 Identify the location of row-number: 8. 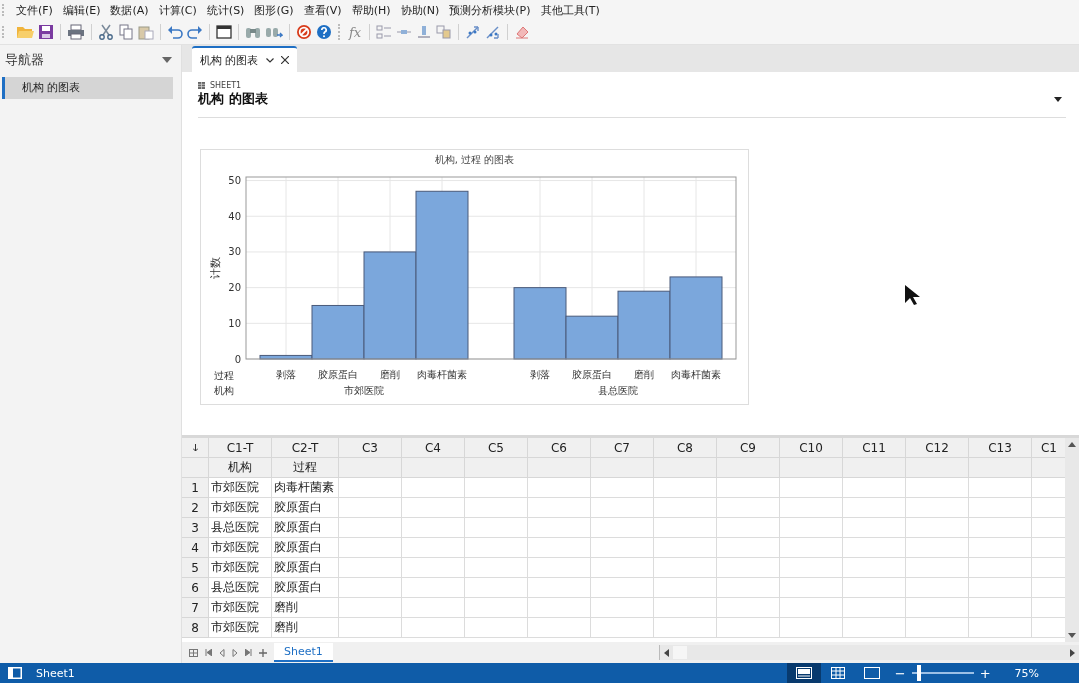
(195, 628).